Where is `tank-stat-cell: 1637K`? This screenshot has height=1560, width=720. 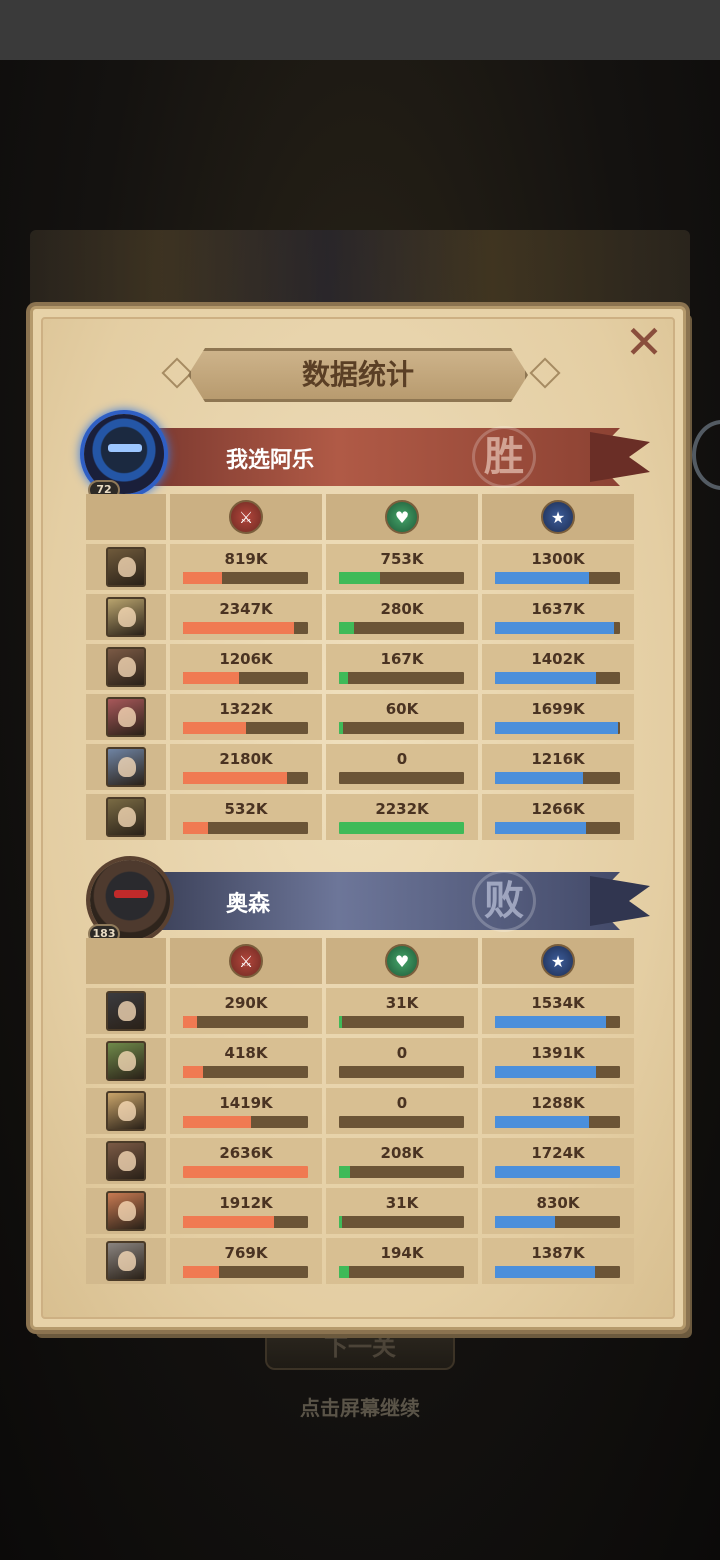 tank-stat-cell: 1637K is located at coordinates (558, 617).